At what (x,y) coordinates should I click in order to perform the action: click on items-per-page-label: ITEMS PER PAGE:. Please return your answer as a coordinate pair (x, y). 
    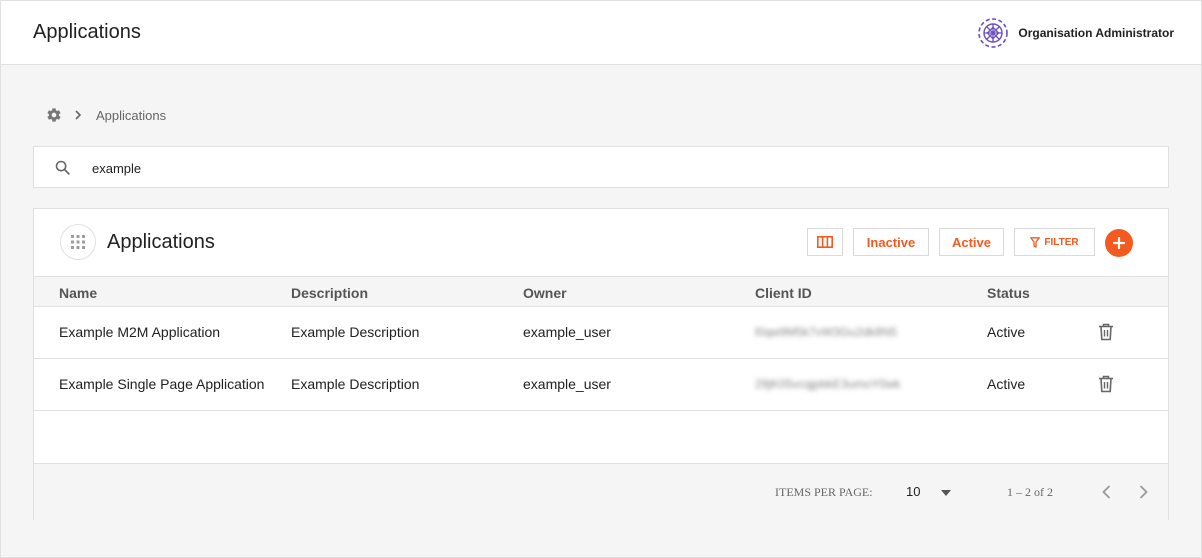
    Looking at the image, I should click on (824, 492).